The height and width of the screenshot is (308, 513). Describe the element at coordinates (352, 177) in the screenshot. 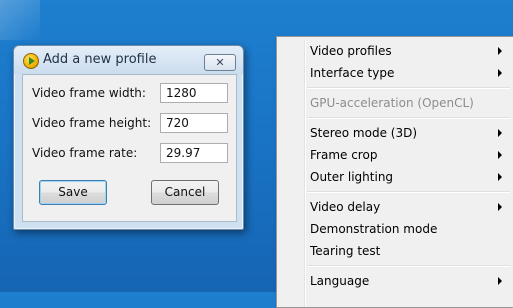

I see `menu-item-label: Outer lighting` at that location.